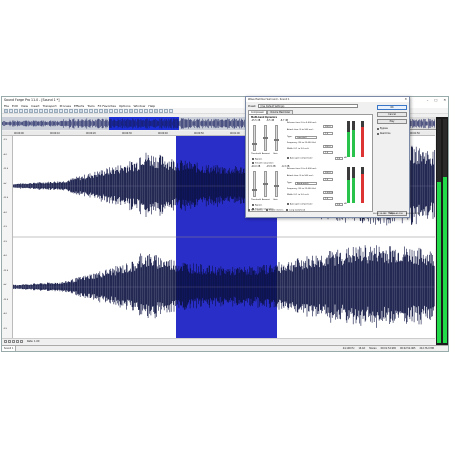 Image resolution: width=450 pixels, height=450 pixels. I want to click on dialog-option-checkbox: Long lookahead, so click(295, 210).